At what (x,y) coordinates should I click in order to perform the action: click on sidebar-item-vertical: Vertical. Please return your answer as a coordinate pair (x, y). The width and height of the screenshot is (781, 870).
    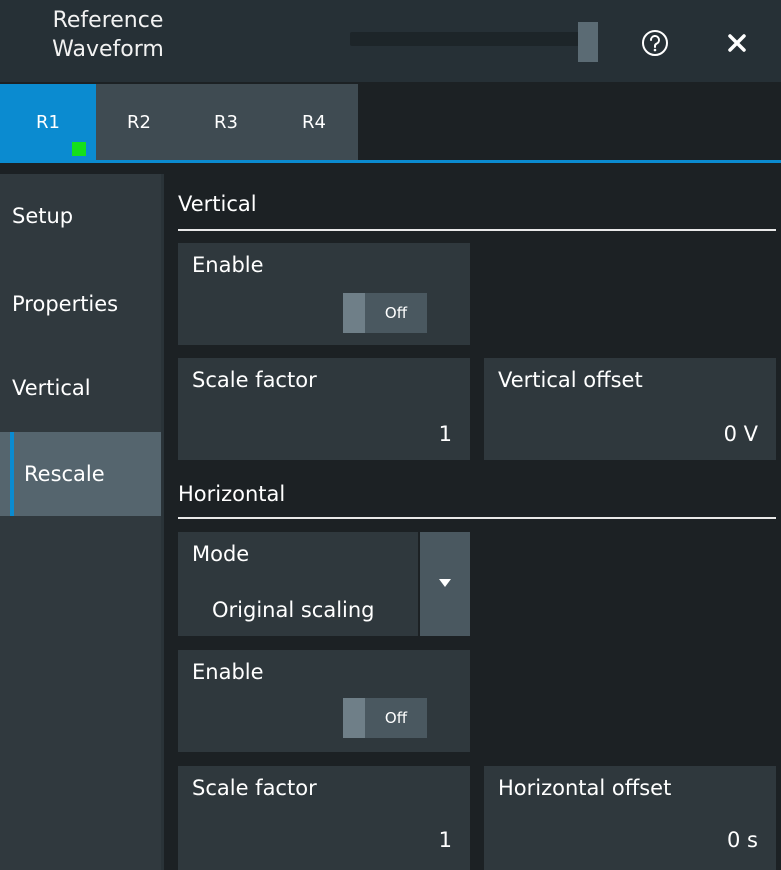
    Looking at the image, I should click on (80, 388).